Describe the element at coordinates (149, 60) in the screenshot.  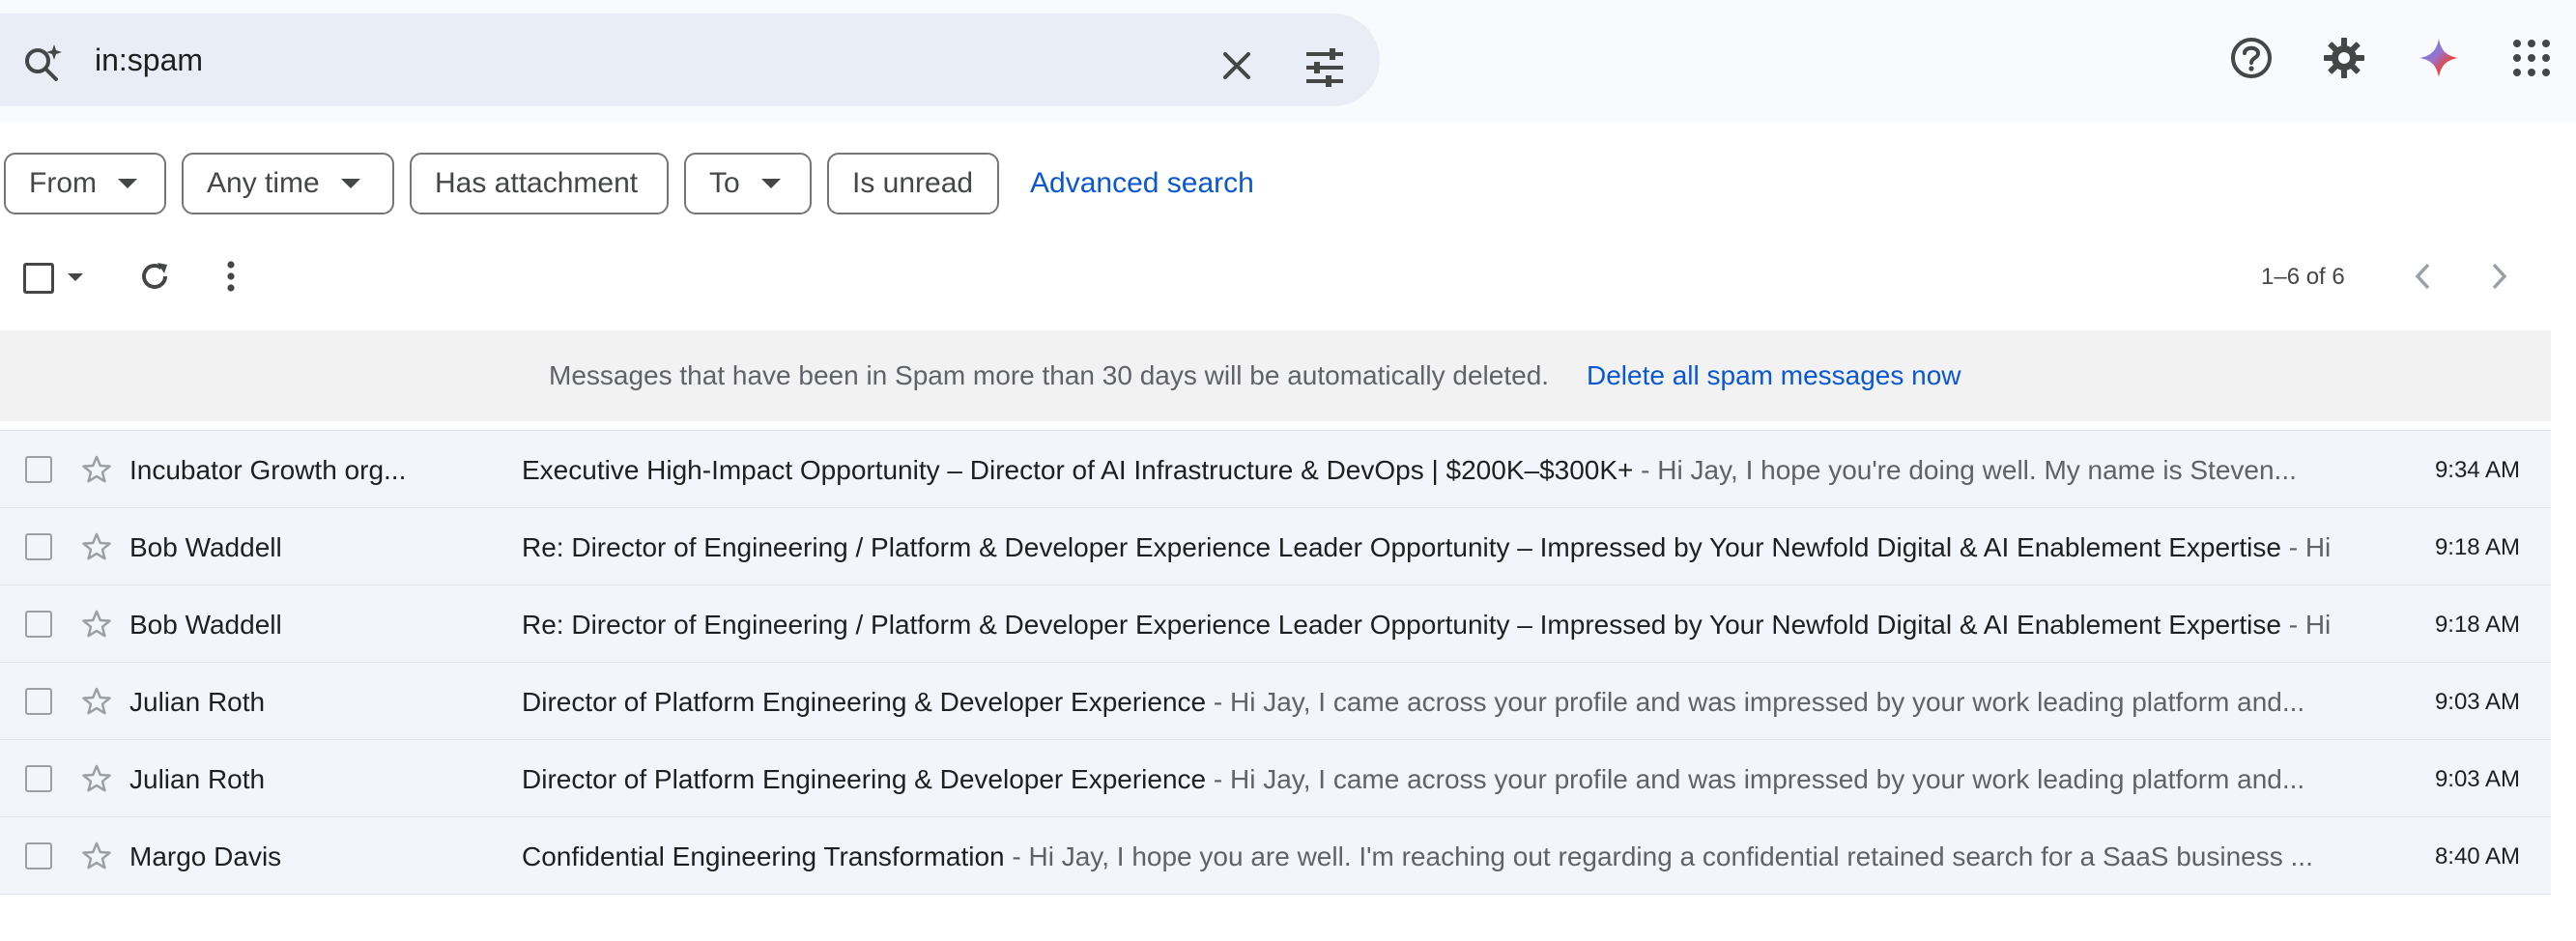
I see `search-input: in:spam` at that location.